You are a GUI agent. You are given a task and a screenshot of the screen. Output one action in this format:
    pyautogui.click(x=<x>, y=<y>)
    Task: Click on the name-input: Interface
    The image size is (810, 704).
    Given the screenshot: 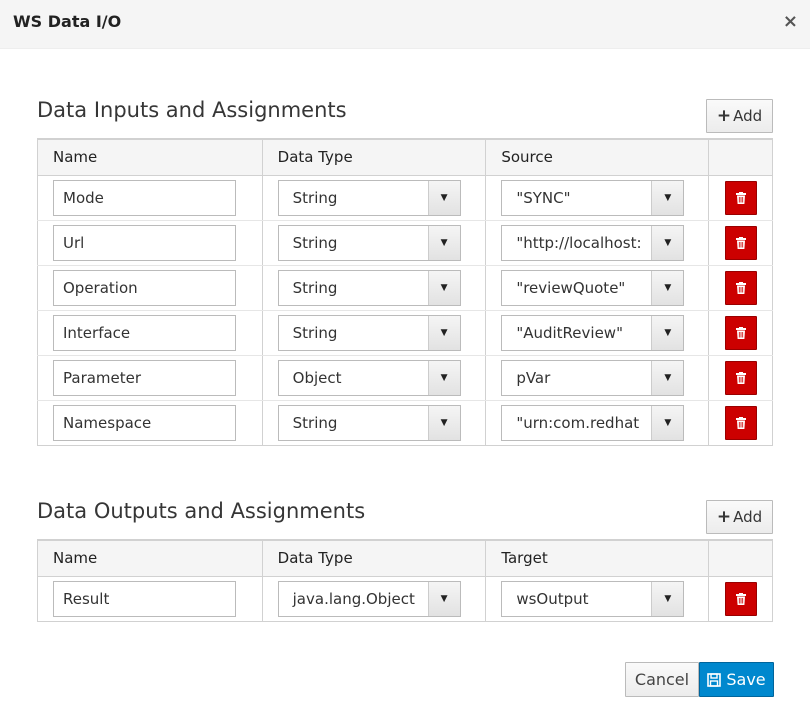 What is the action you would take?
    pyautogui.click(x=144, y=332)
    